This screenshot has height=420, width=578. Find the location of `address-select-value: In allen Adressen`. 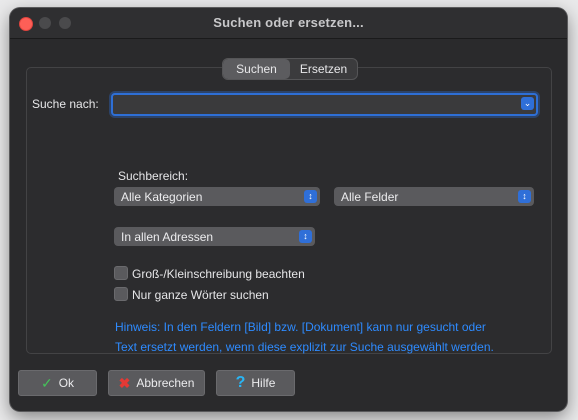

address-select-value: In allen Adressen is located at coordinates (167, 236).